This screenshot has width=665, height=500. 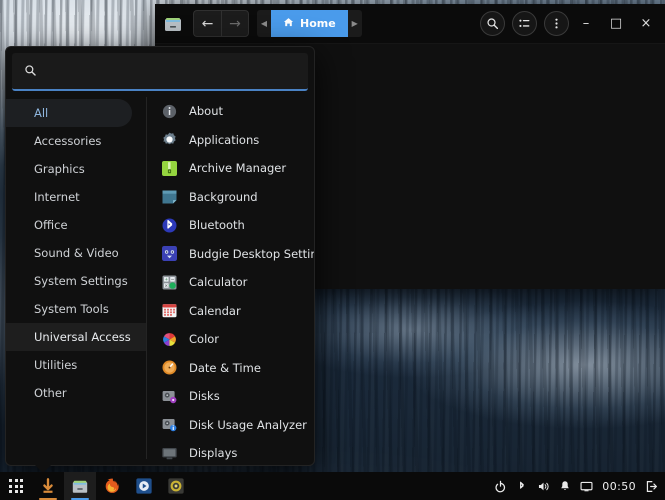 I want to click on close-button: ×, so click(x=646, y=24).